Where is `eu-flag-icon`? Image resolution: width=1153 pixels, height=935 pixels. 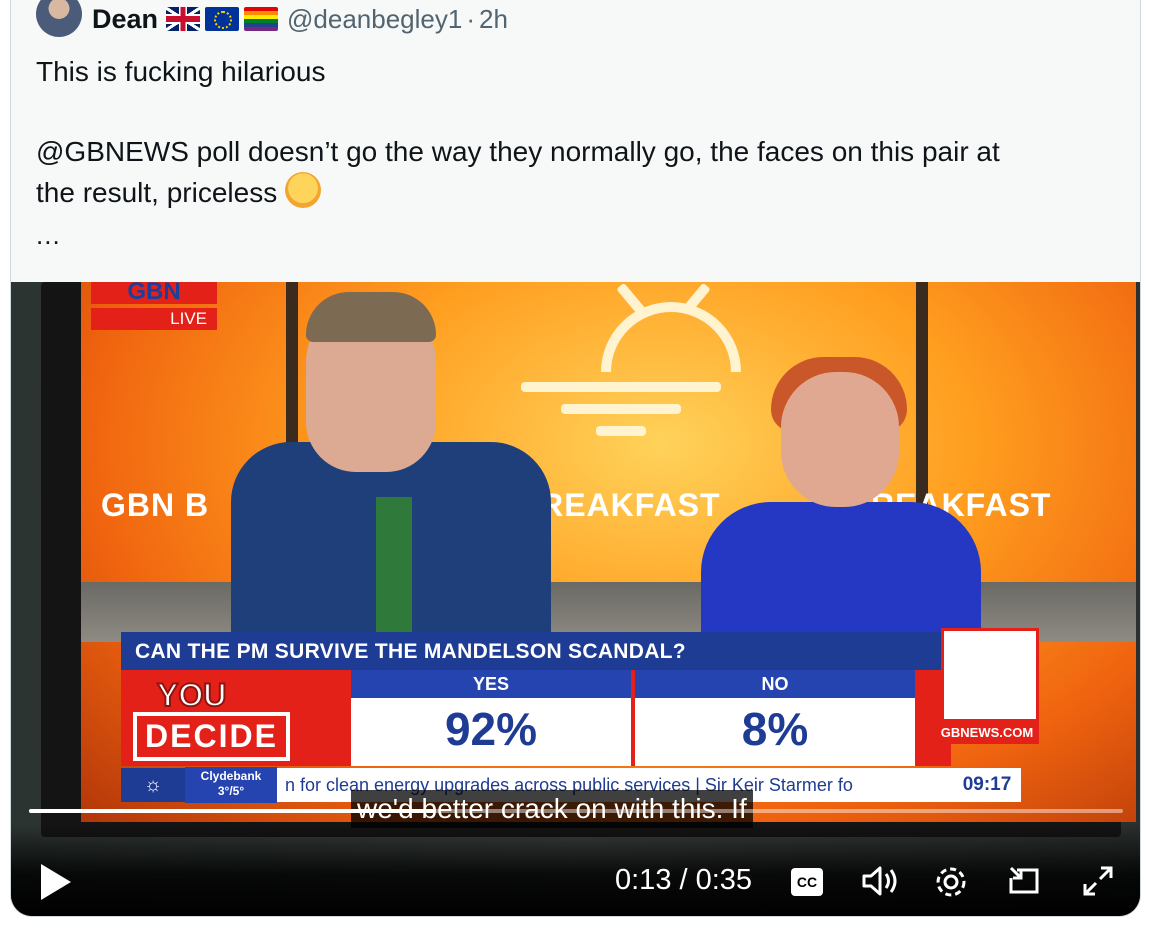 eu-flag-icon is located at coordinates (222, 19).